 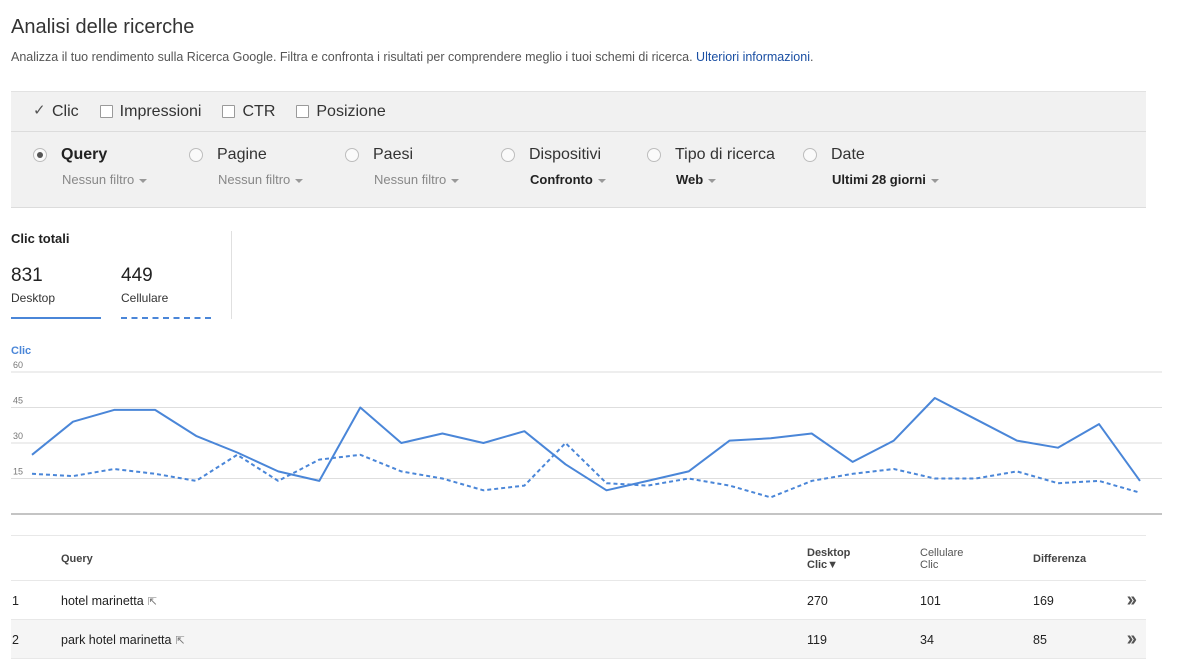 I want to click on dimension-date-filter: Ultimi 28 giorni, so click(x=885, y=179).